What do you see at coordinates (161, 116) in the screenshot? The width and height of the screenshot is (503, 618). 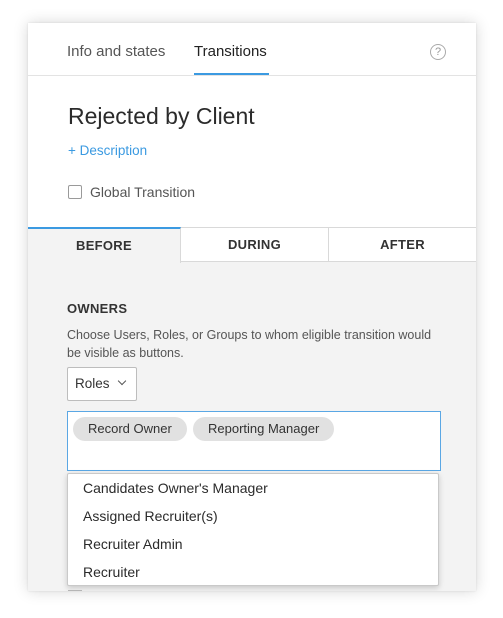 I see `transition-title: Rejected by Client` at bounding box center [161, 116].